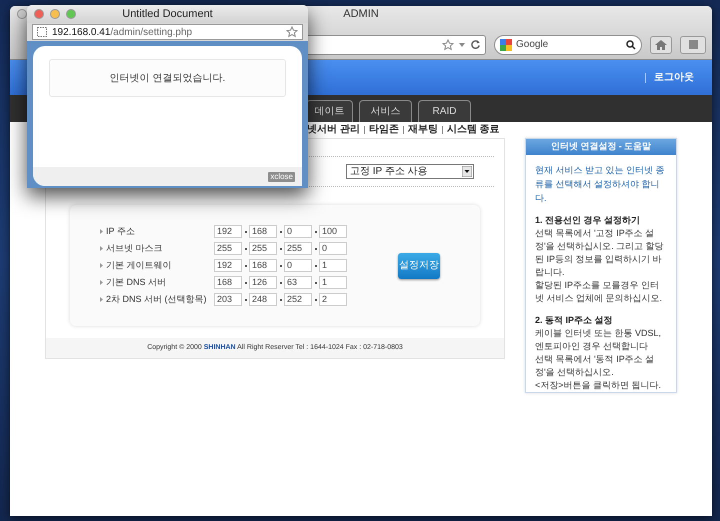 The image size is (720, 521). I want to click on help-intro: 현재 서비스 받고 있는 인터넷 종류를 선택해서 설정하셔야 합니다., so click(600, 184).